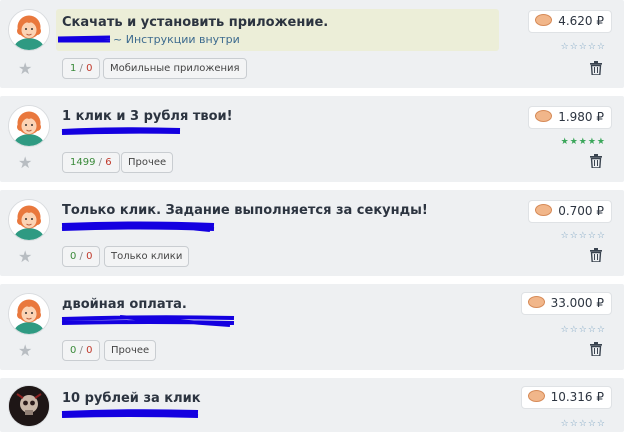 The width and height of the screenshot is (628, 432). I want to click on category-tag: Только клики, so click(147, 256).